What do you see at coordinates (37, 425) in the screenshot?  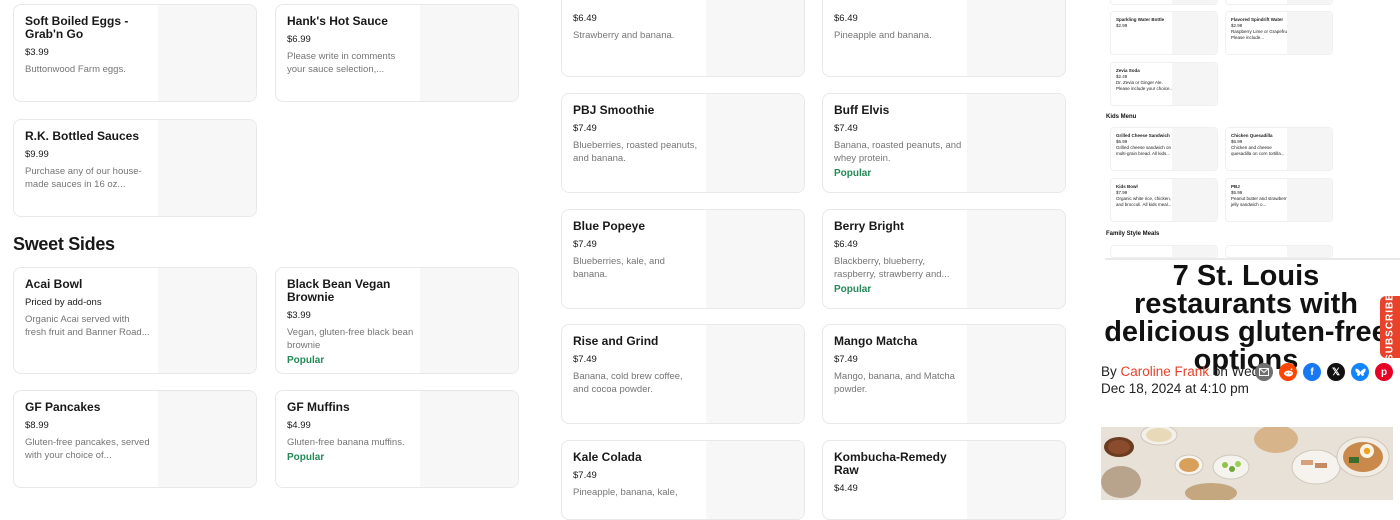 I see `item-price: $8.99` at bounding box center [37, 425].